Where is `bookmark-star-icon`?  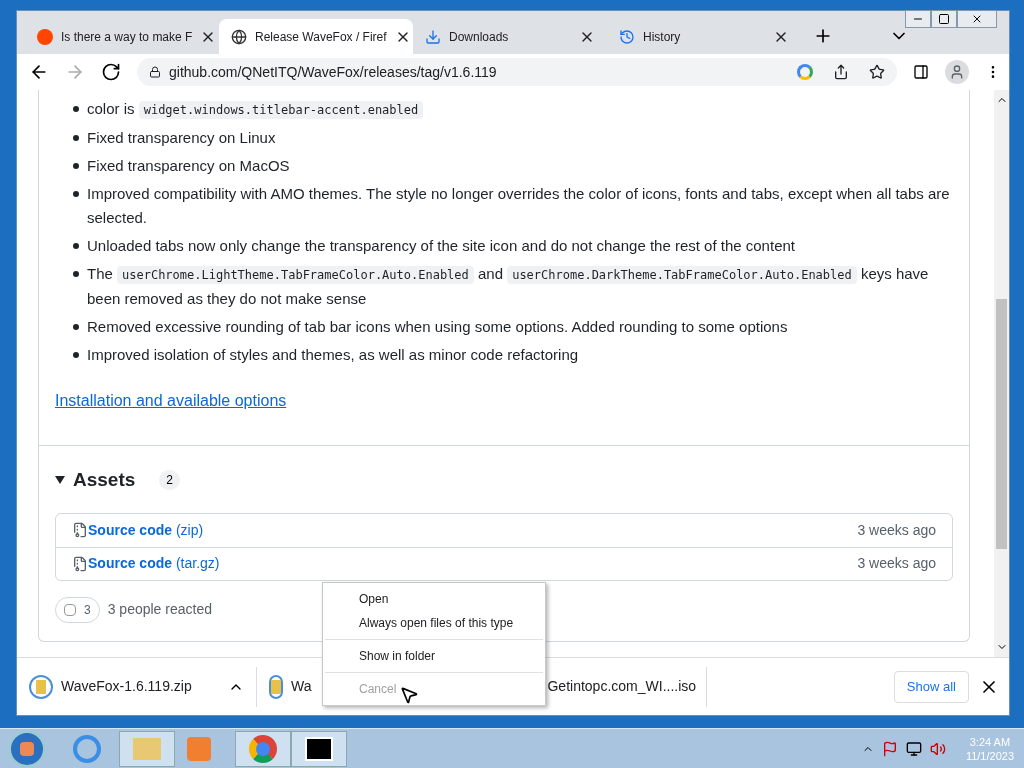 bookmark-star-icon is located at coordinates (877, 72).